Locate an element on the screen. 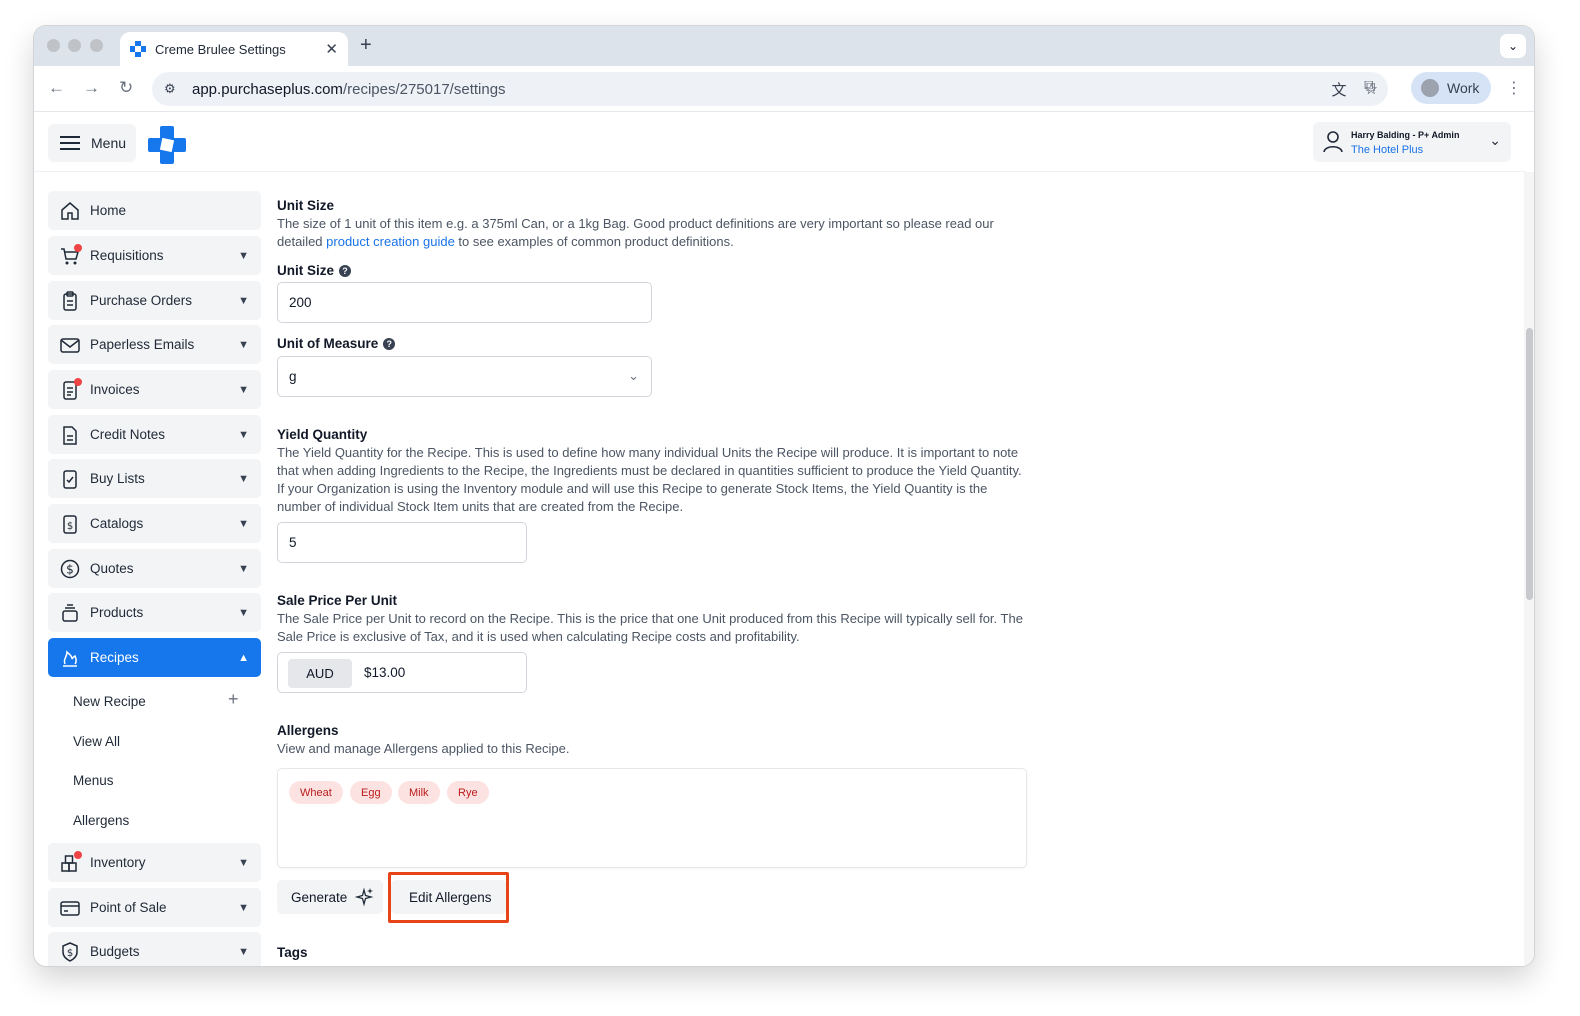  sidebar-item-quotes: $ Quotes ▼ is located at coordinates (154, 568).